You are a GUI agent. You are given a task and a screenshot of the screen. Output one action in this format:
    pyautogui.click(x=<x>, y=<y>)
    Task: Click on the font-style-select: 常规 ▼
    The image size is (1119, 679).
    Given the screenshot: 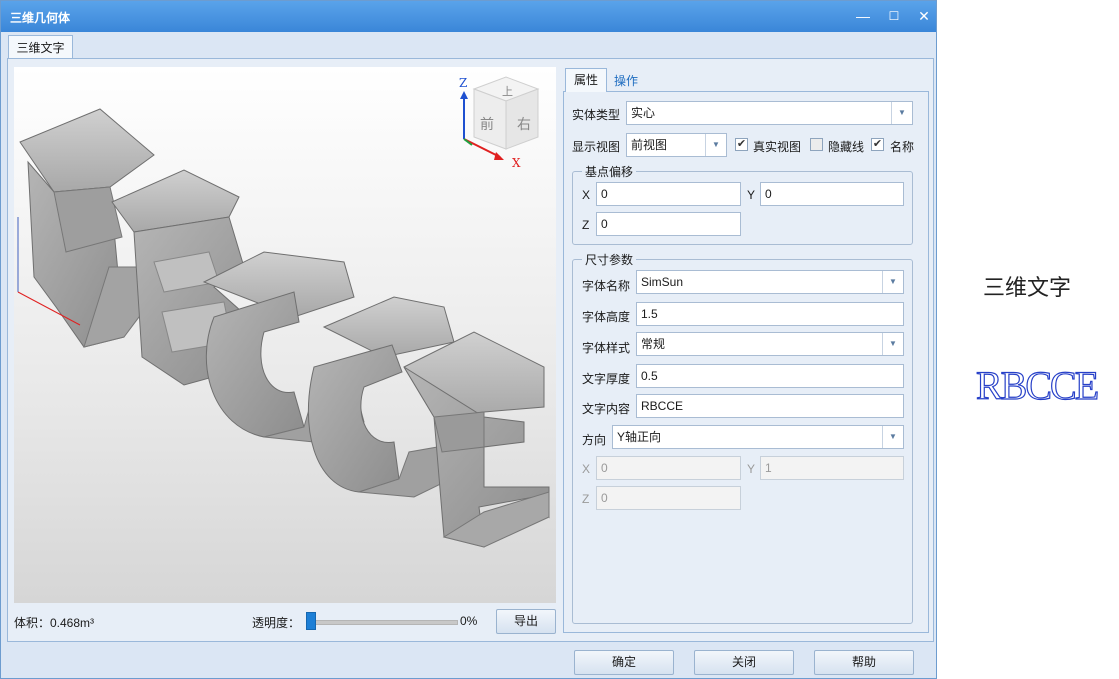 What is the action you would take?
    pyautogui.click(x=770, y=344)
    